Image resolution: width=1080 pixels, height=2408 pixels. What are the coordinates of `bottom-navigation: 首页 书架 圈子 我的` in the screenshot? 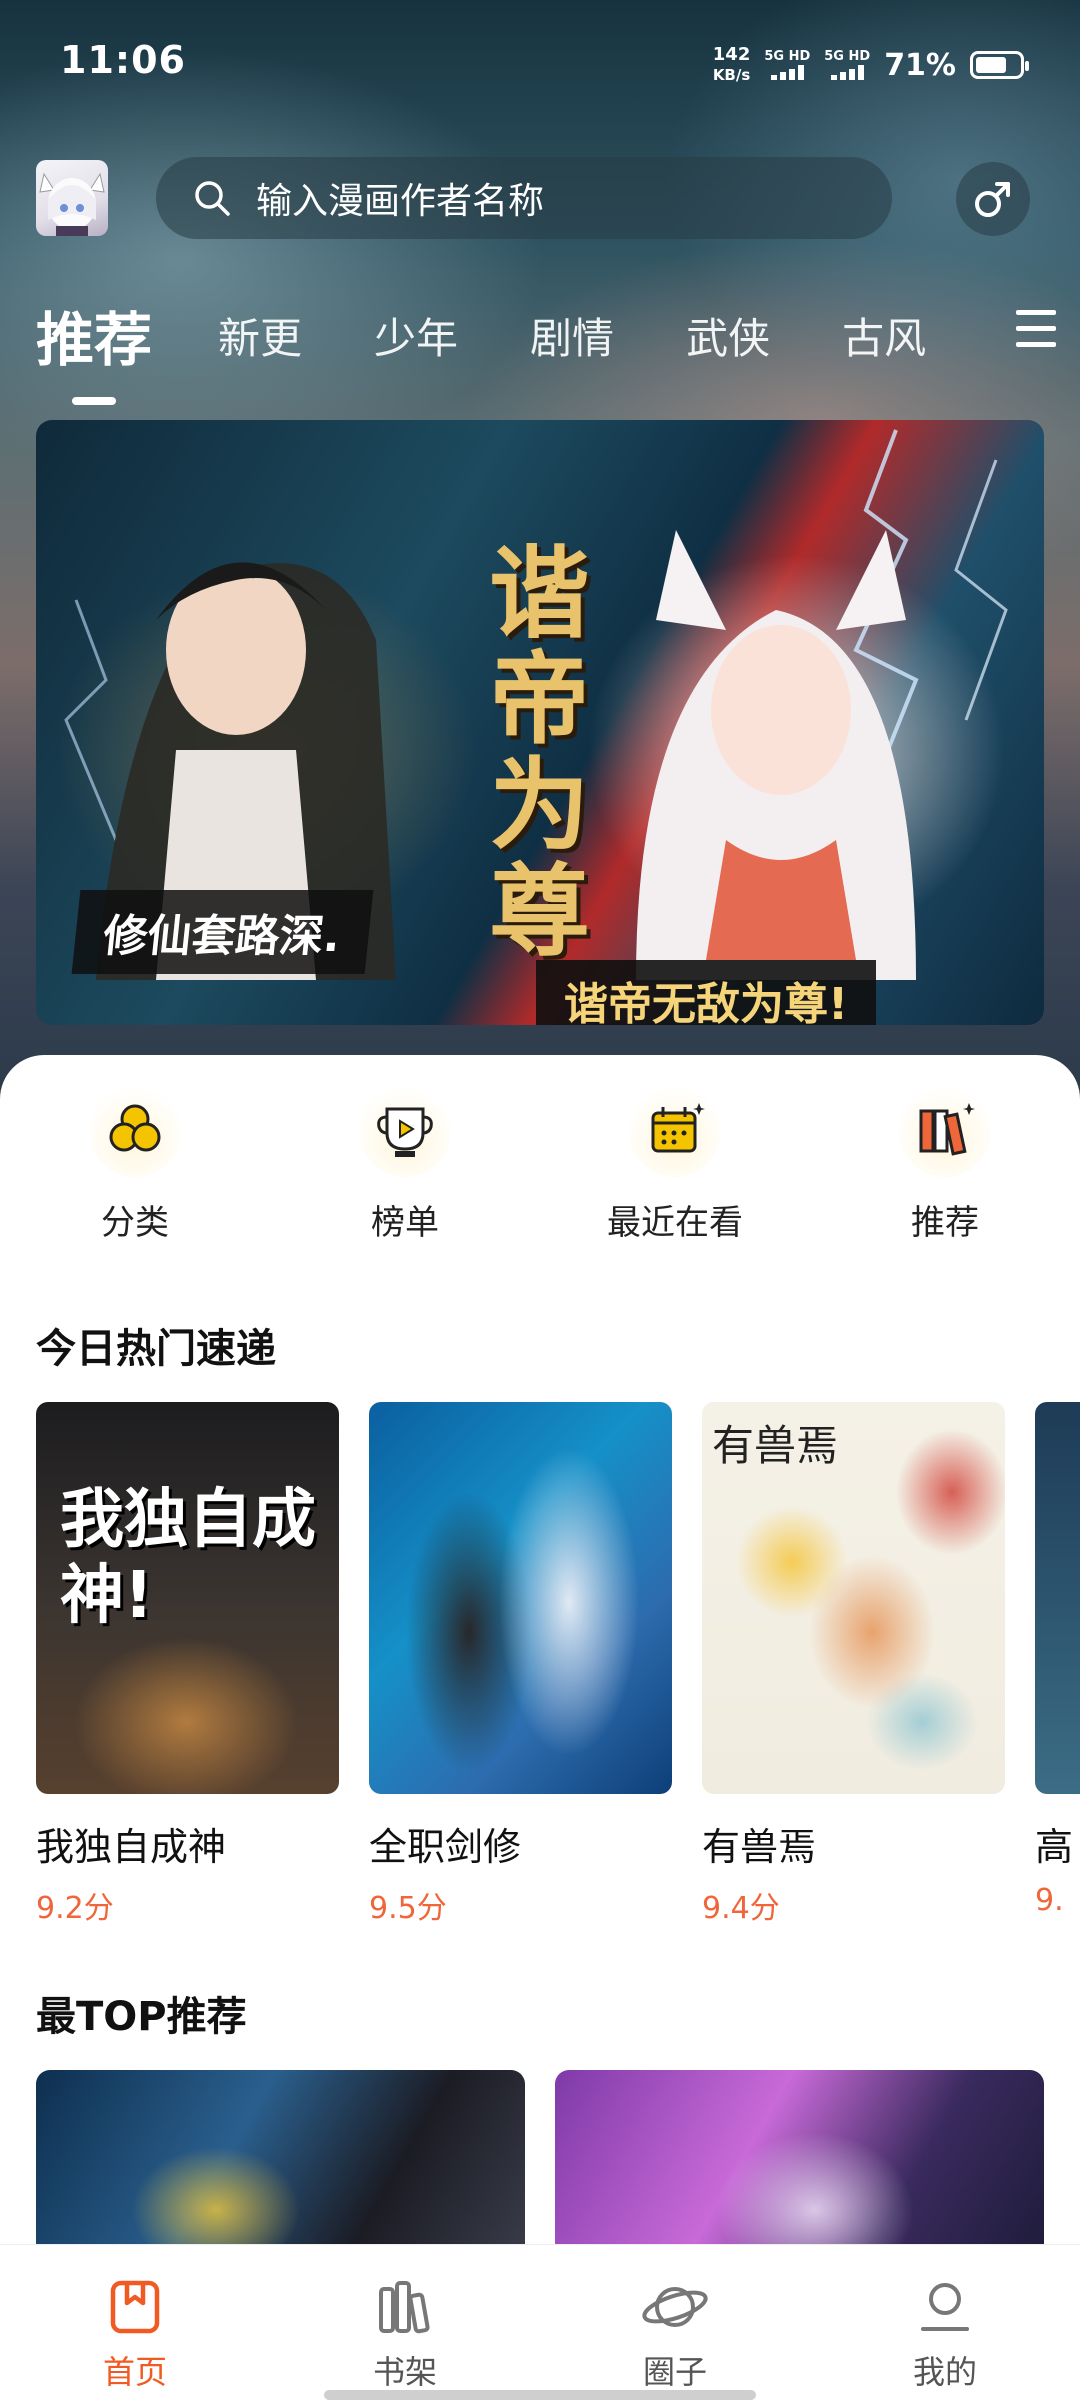 It's located at (540, 2326).